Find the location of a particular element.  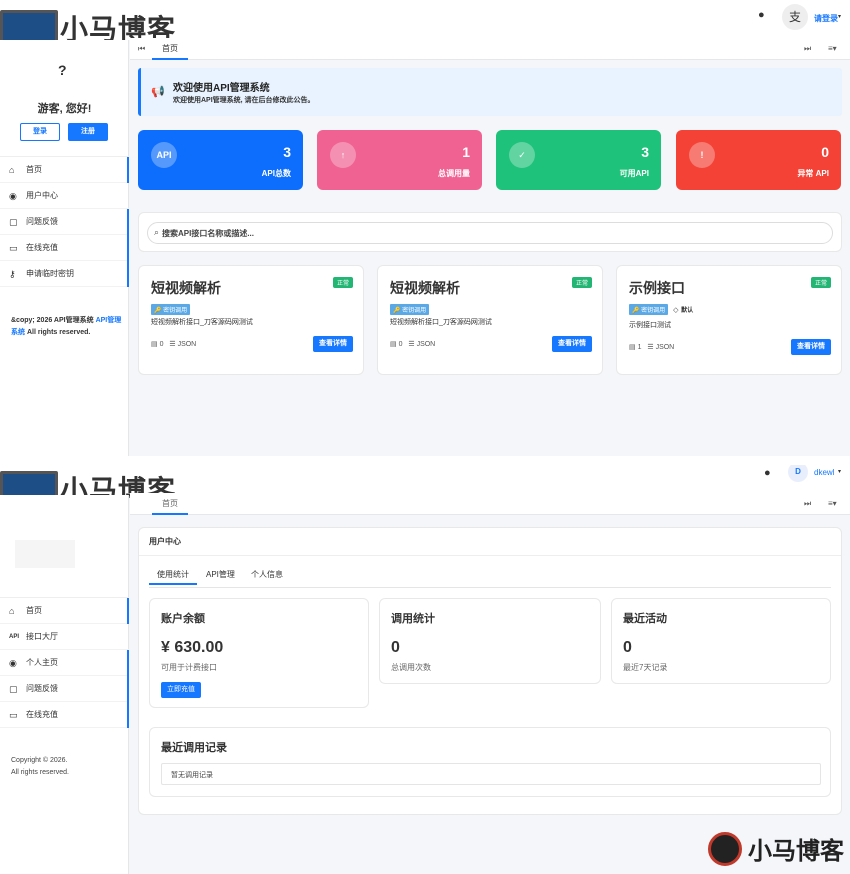

key-icon: ⚷ is located at coordinates (12, 274).